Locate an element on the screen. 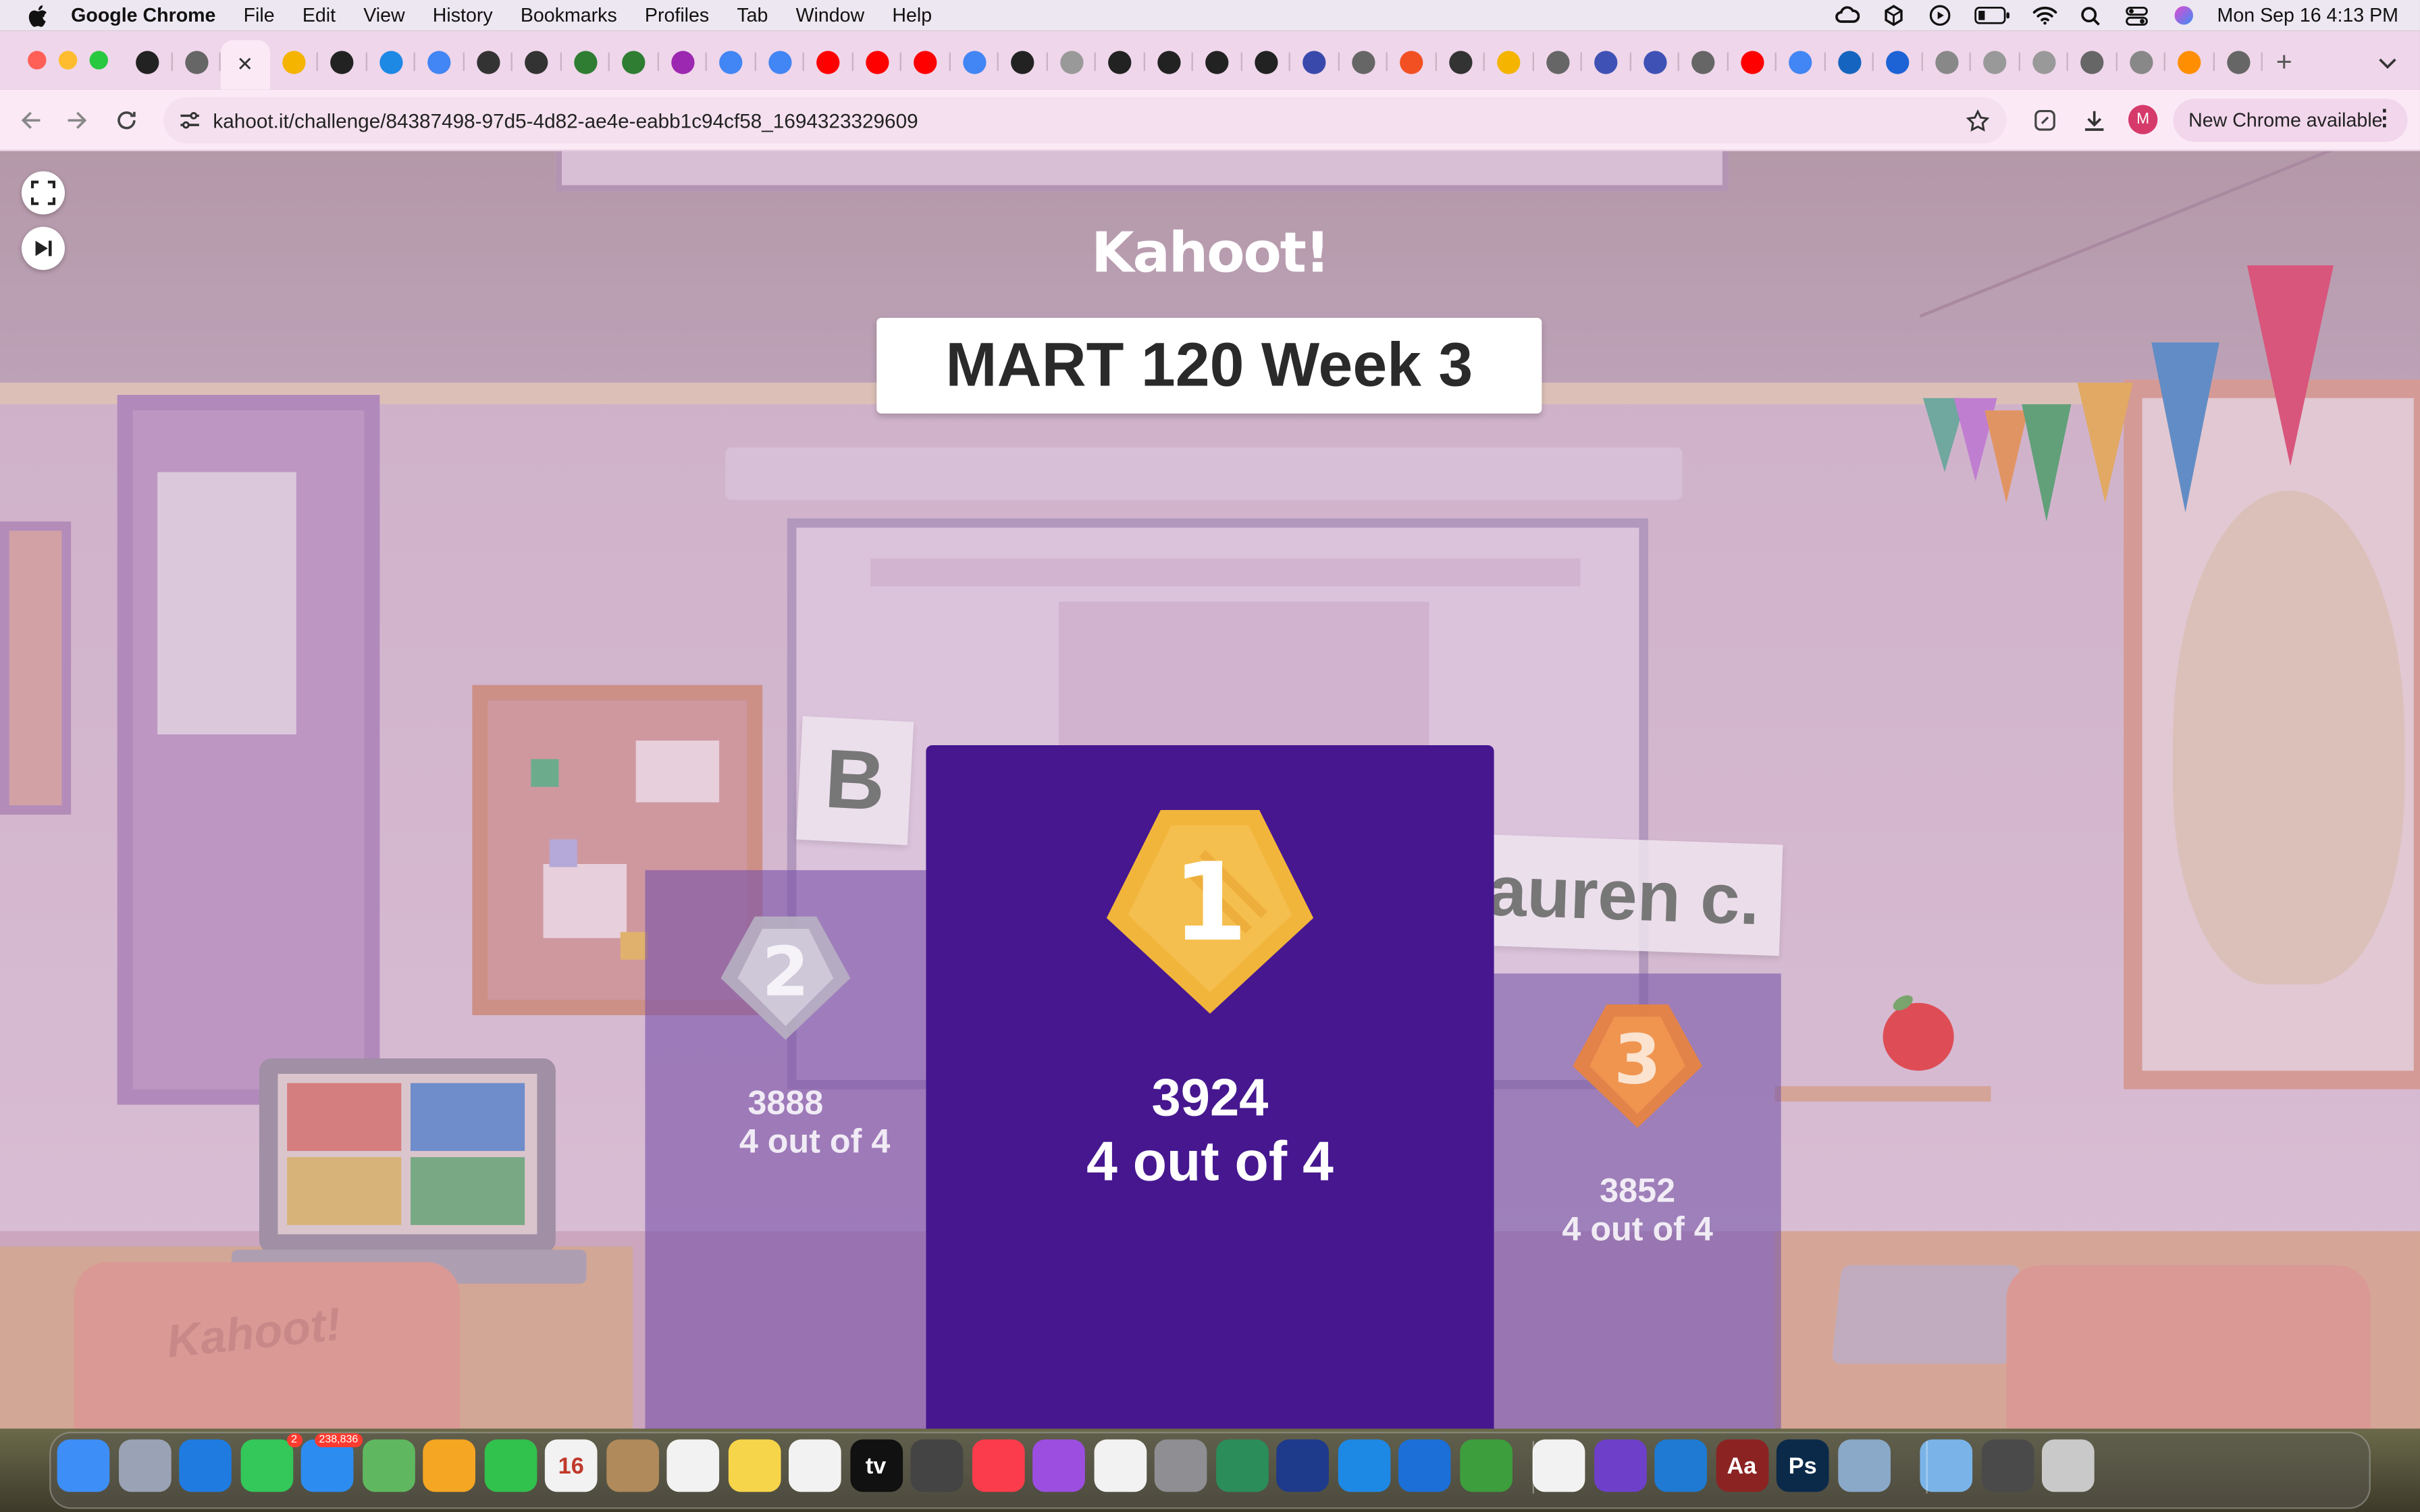  back-button is located at coordinates (30, 120).